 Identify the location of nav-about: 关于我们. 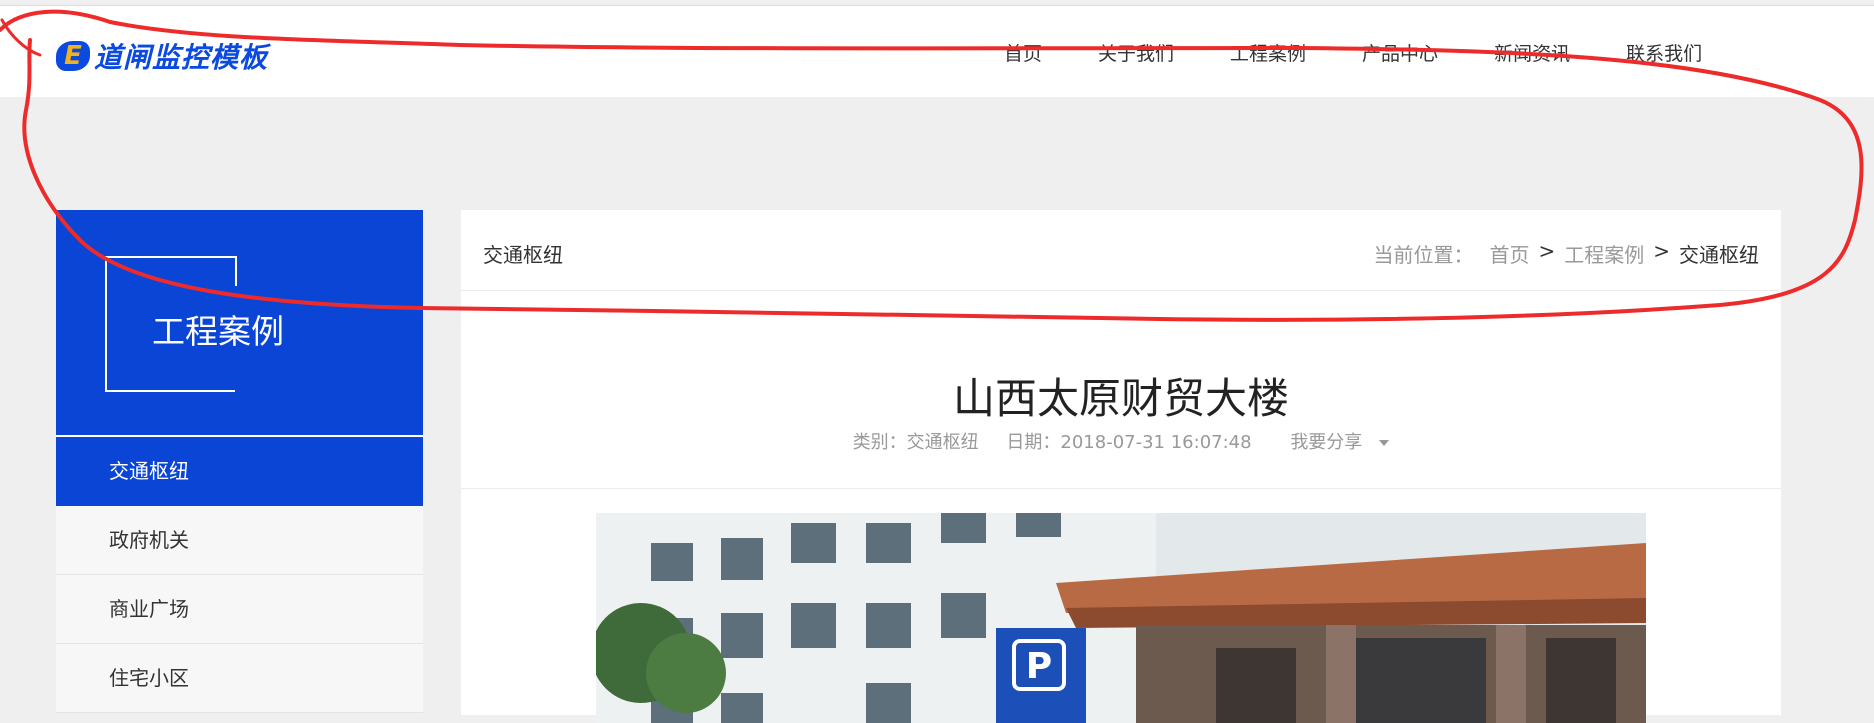
(1136, 52).